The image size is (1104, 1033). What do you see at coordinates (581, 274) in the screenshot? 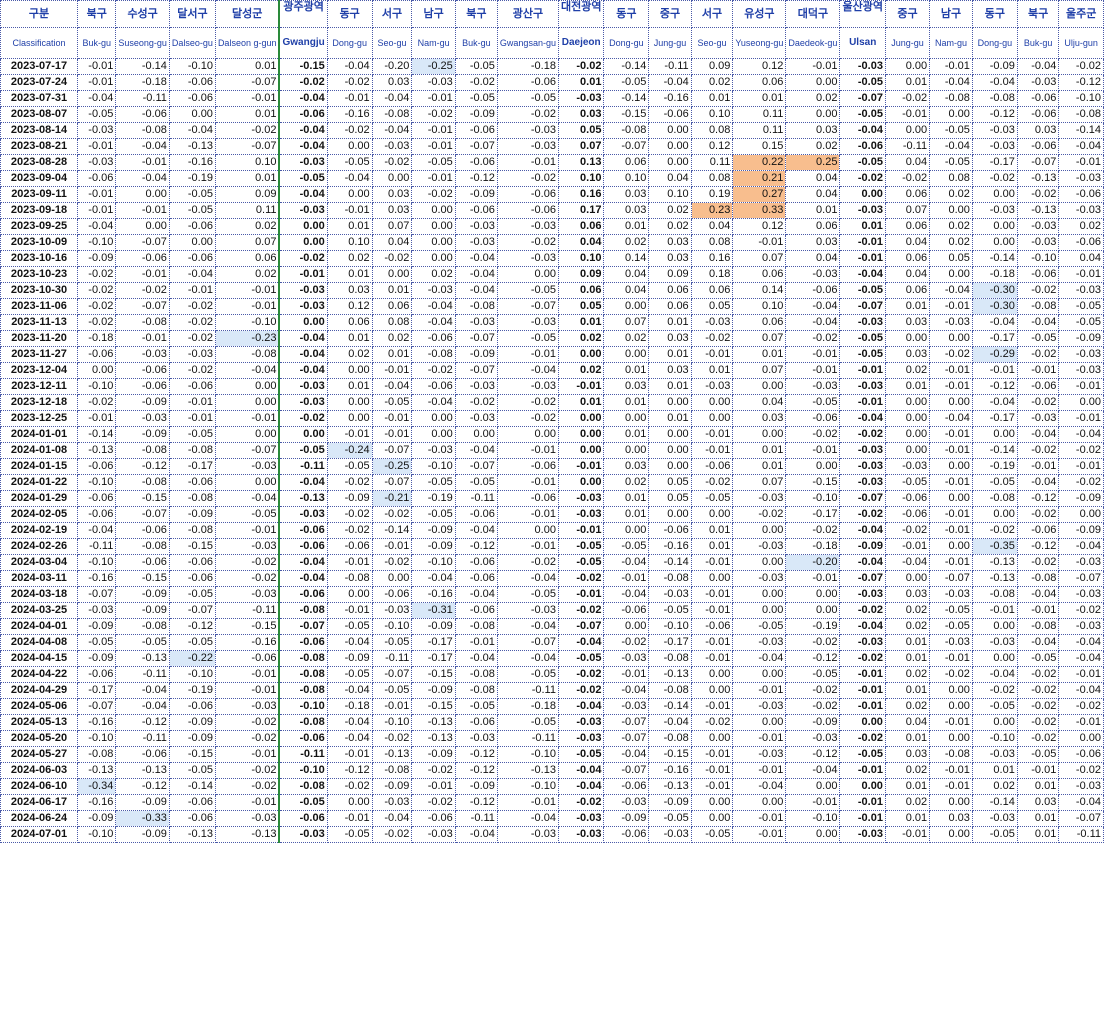
I see `value-cell: 0.09` at bounding box center [581, 274].